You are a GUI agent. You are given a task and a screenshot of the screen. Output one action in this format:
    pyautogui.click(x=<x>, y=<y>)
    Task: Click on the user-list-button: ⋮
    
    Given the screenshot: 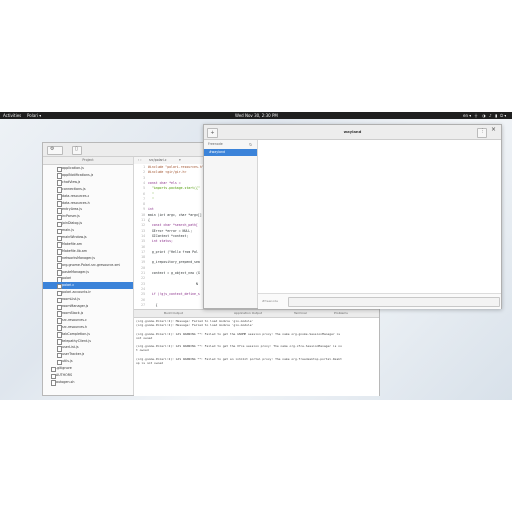 What is the action you would take?
    pyautogui.click(x=482, y=133)
    